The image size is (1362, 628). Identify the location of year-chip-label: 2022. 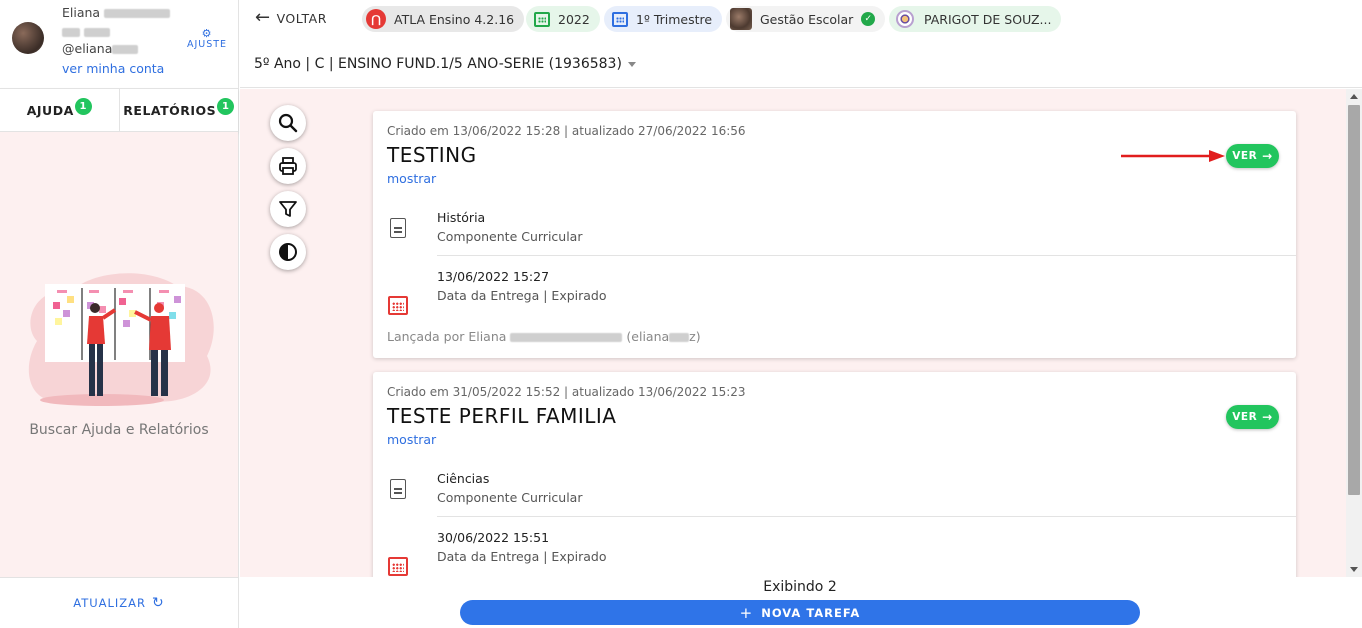
(574, 19).